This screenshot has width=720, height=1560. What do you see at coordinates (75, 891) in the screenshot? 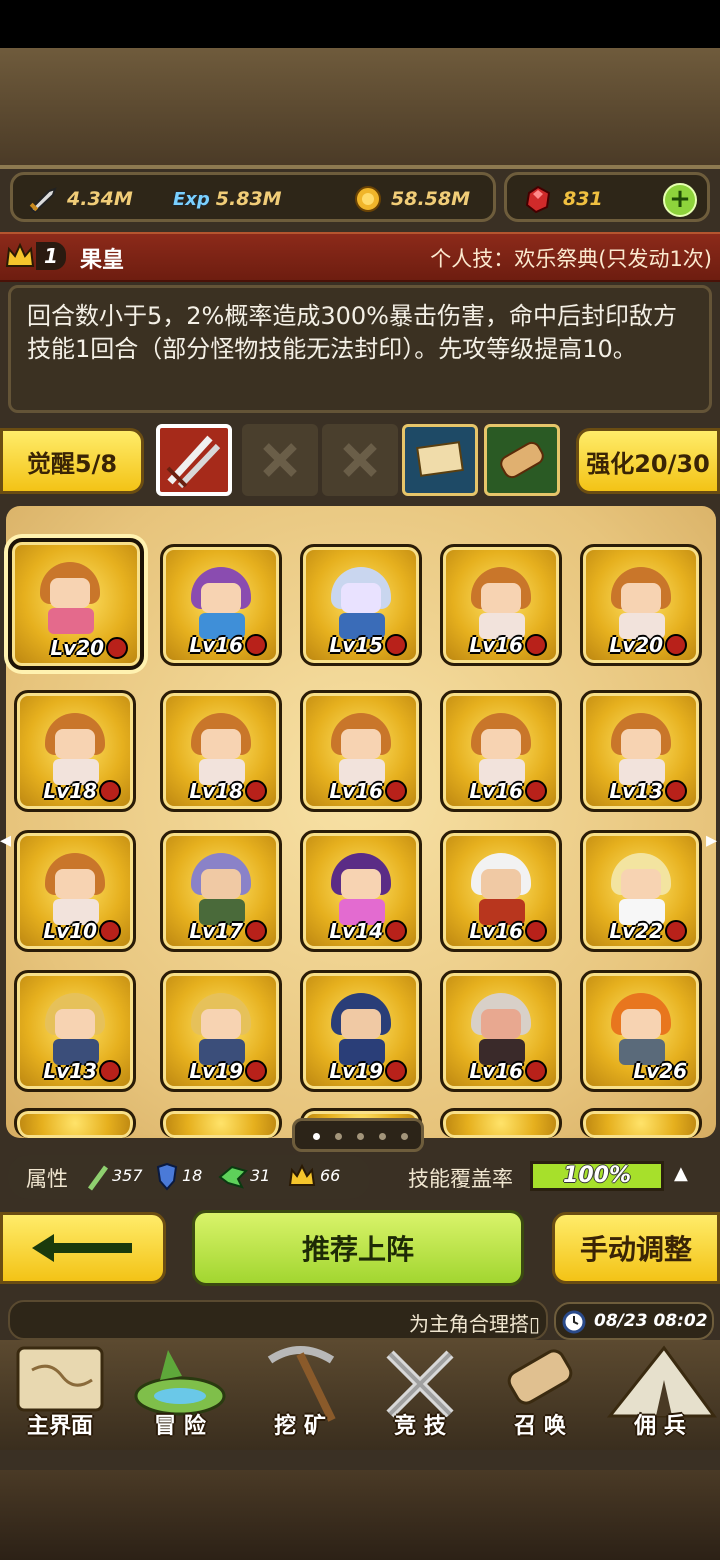
I see `hero-card: Lv10` at bounding box center [75, 891].